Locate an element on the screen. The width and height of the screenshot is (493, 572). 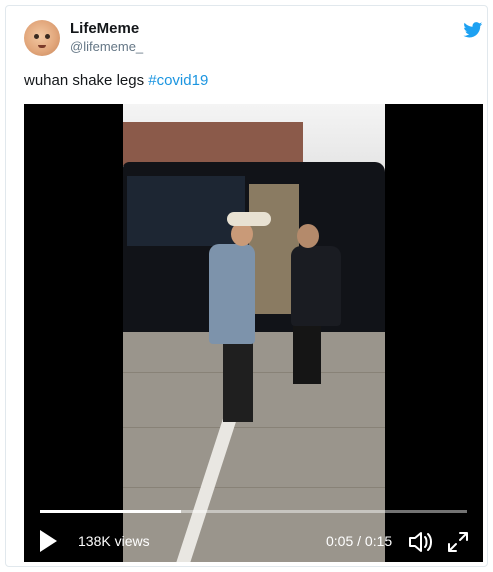
author-name: LifeMeme is located at coordinates (104, 28).